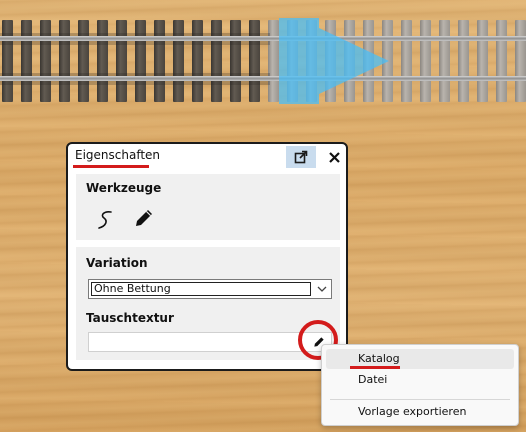 The height and width of the screenshot is (432, 526). I want to click on panel-title: Eigenschaften, so click(118, 155).